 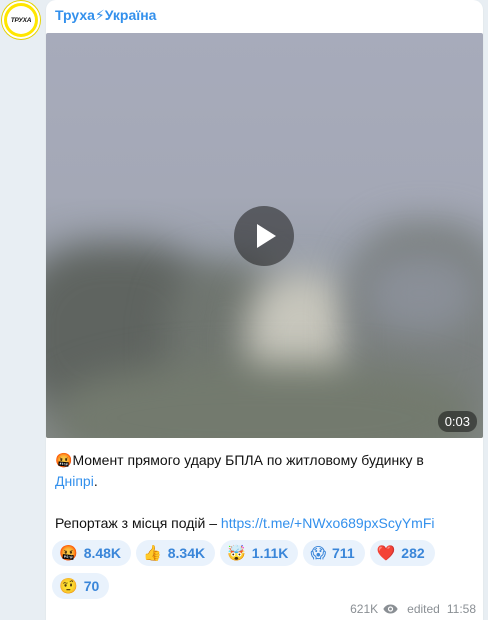 What do you see at coordinates (457, 421) in the screenshot?
I see `video-duration: 0:03` at bounding box center [457, 421].